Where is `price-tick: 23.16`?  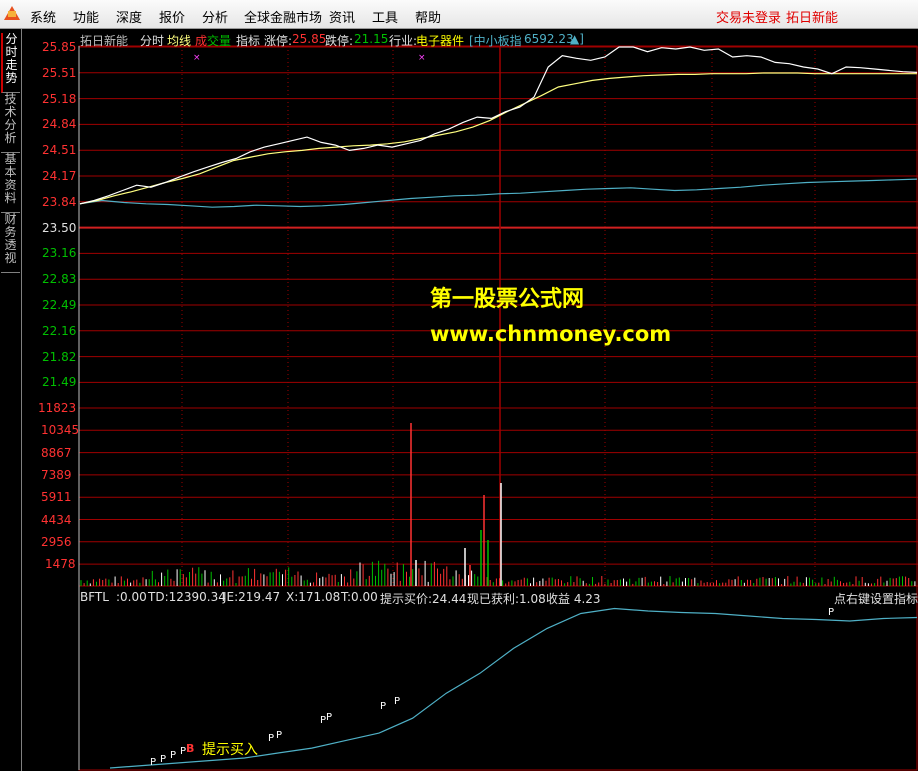 price-tick: 23.16 is located at coordinates (59, 253).